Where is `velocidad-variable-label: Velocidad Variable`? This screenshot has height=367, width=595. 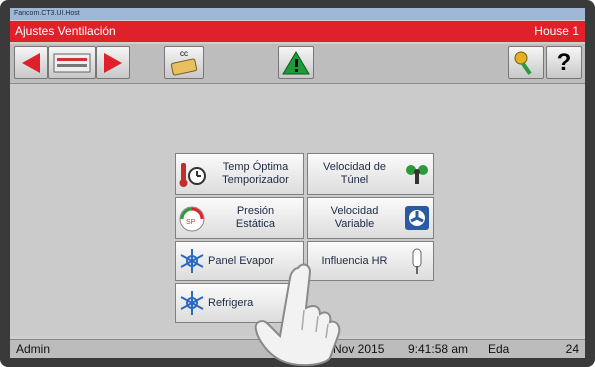 velocidad-variable-label: Velocidad Variable is located at coordinates (354, 217).